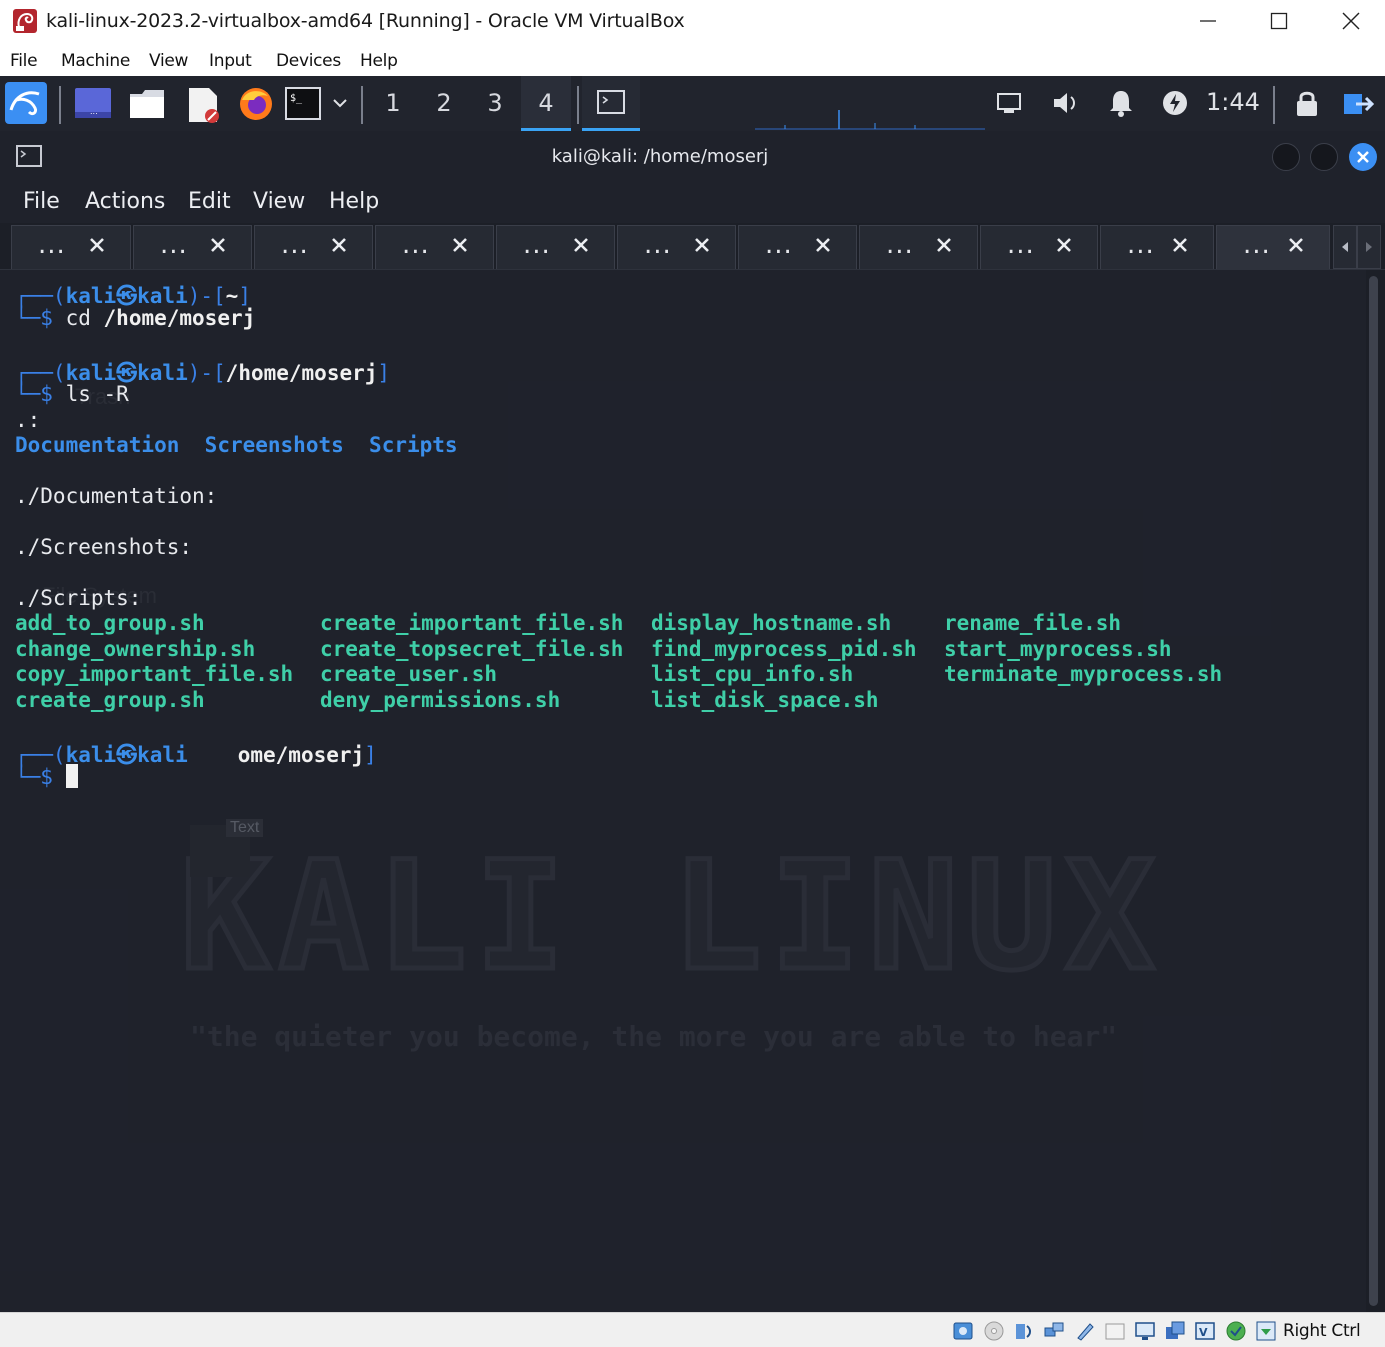  I want to click on optical-drive-icon, so click(994, 1331).